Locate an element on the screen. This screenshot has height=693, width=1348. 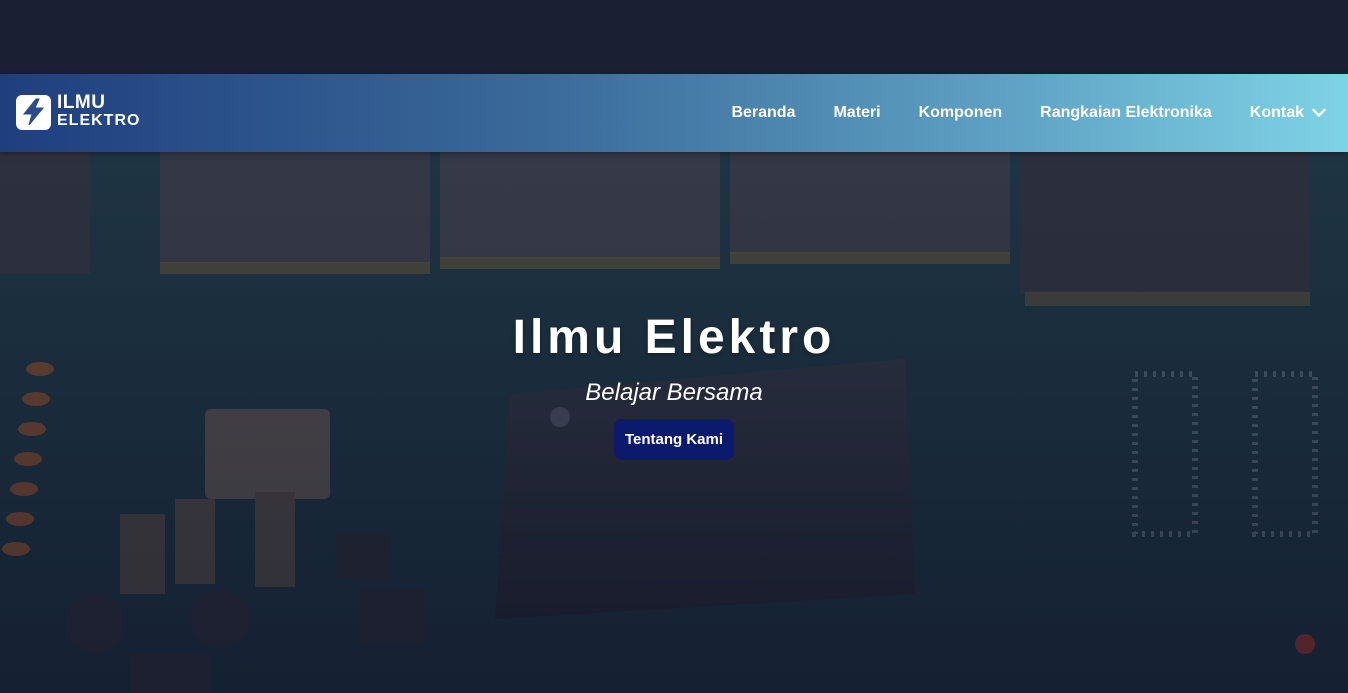
nav-item-label: Komponen is located at coordinates (960, 112).